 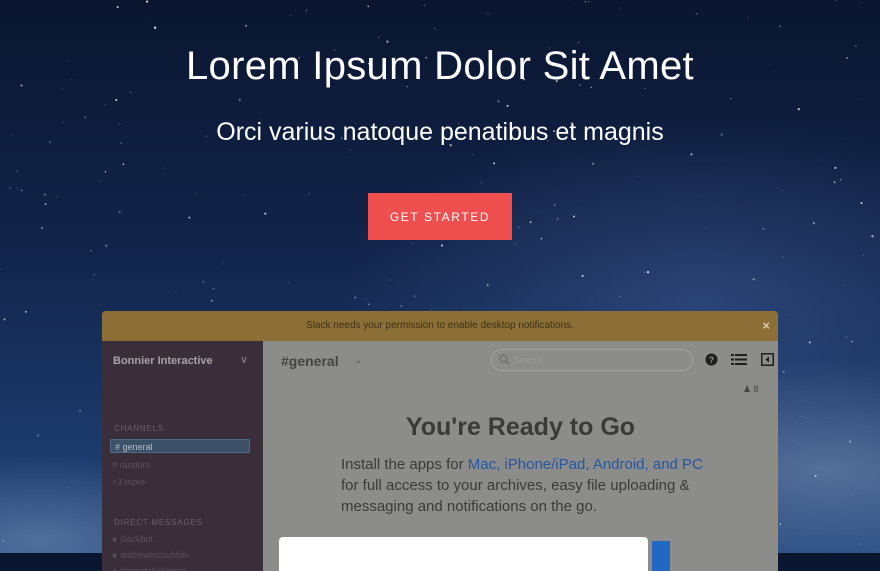 What do you see at coordinates (766, 326) in the screenshot?
I see `close-icon: ×` at bounding box center [766, 326].